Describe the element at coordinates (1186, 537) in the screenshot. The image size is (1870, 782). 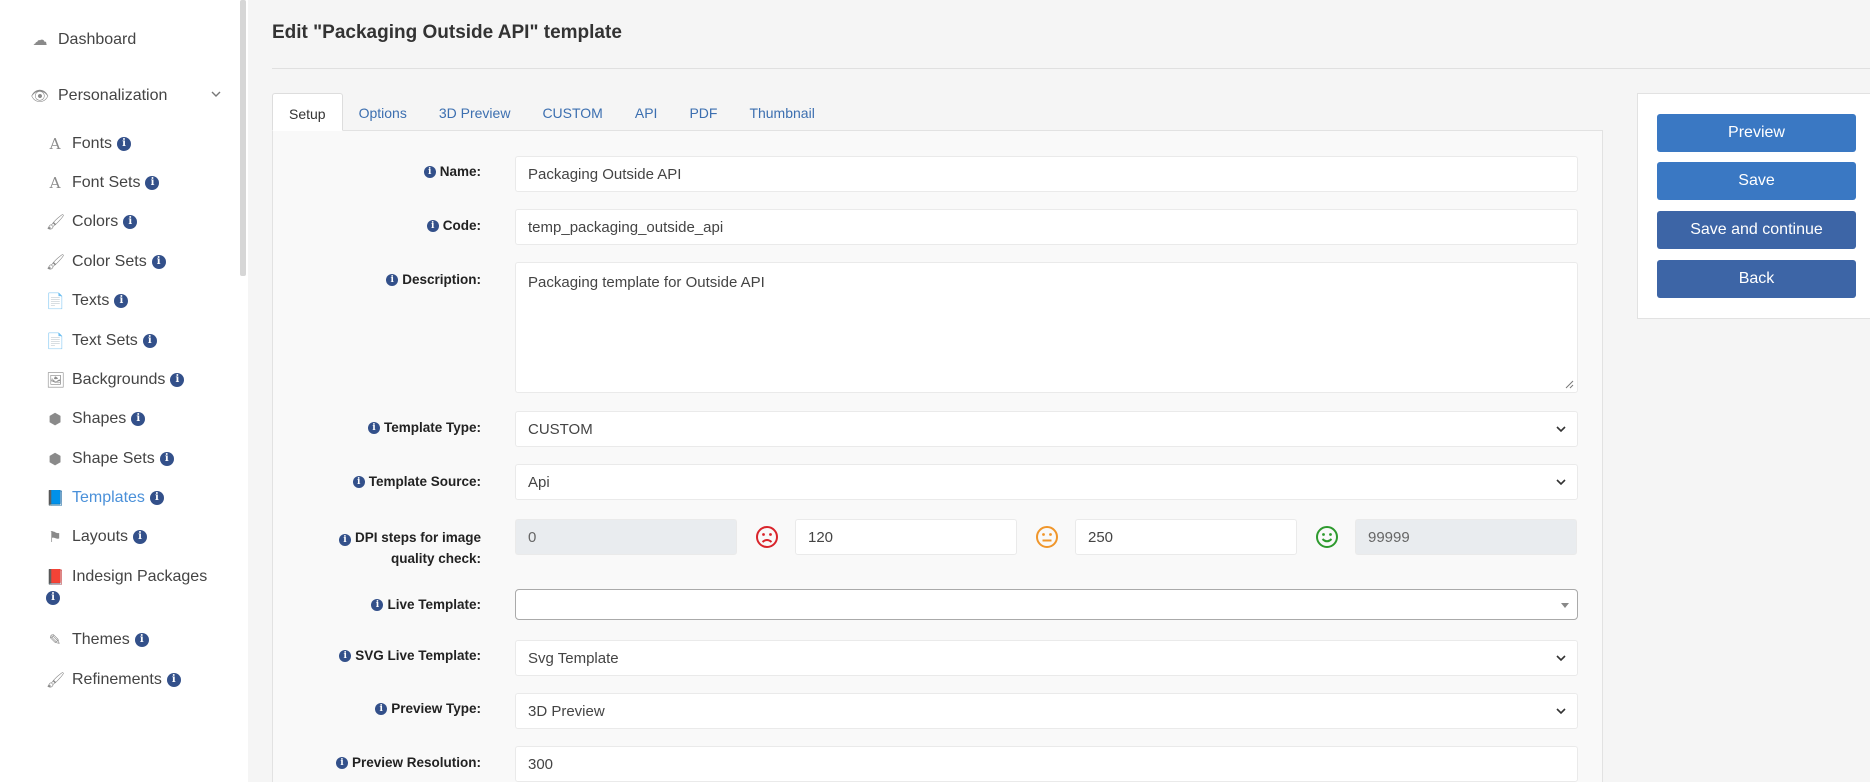
I see `dpi-mid-input: 250` at that location.